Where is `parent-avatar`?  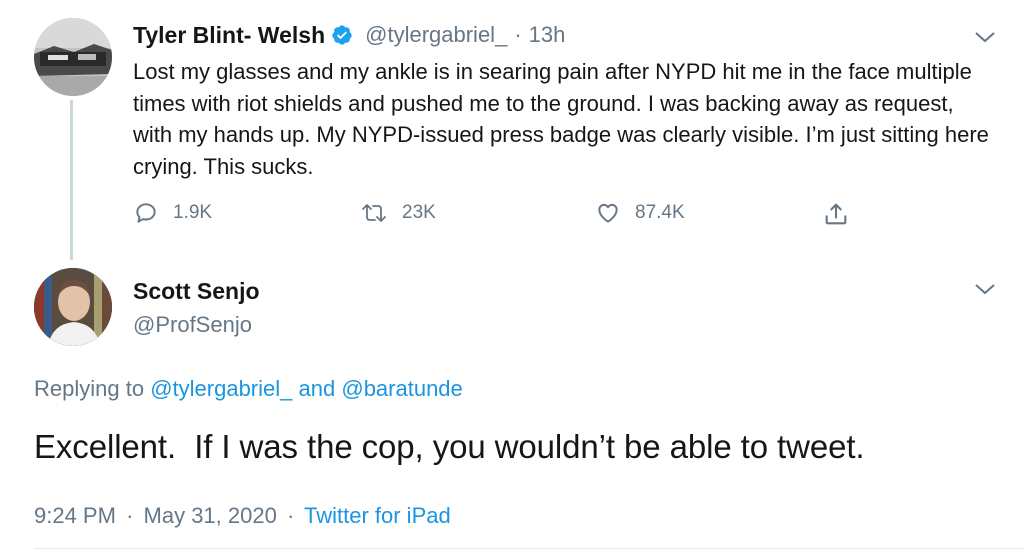
parent-avatar is located at coordinates (73, 57).